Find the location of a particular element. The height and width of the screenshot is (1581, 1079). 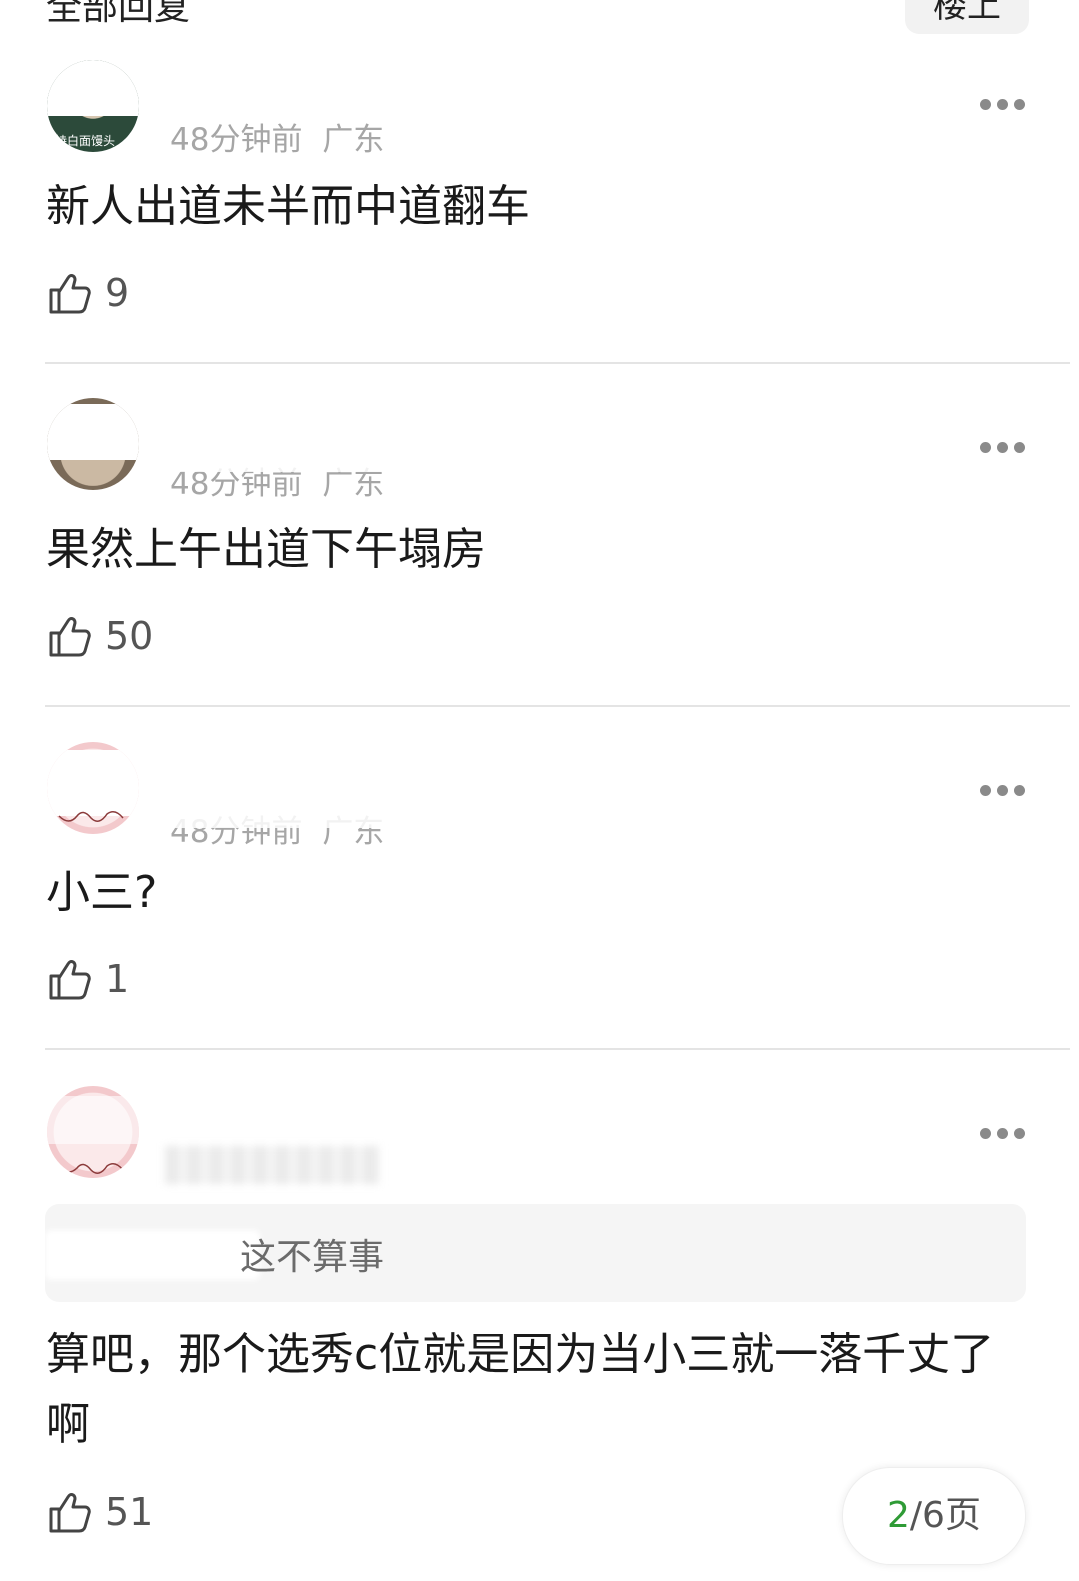

like-count: 1 is located at coordinates (117, 979).